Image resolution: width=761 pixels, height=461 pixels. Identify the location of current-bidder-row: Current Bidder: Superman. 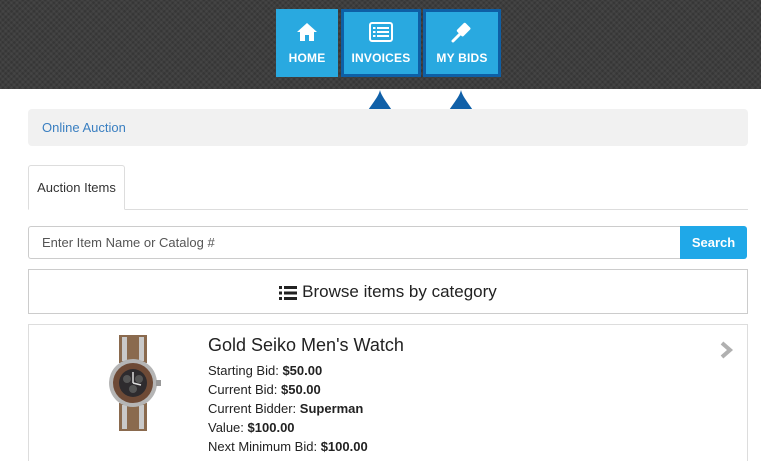
(288, 408).